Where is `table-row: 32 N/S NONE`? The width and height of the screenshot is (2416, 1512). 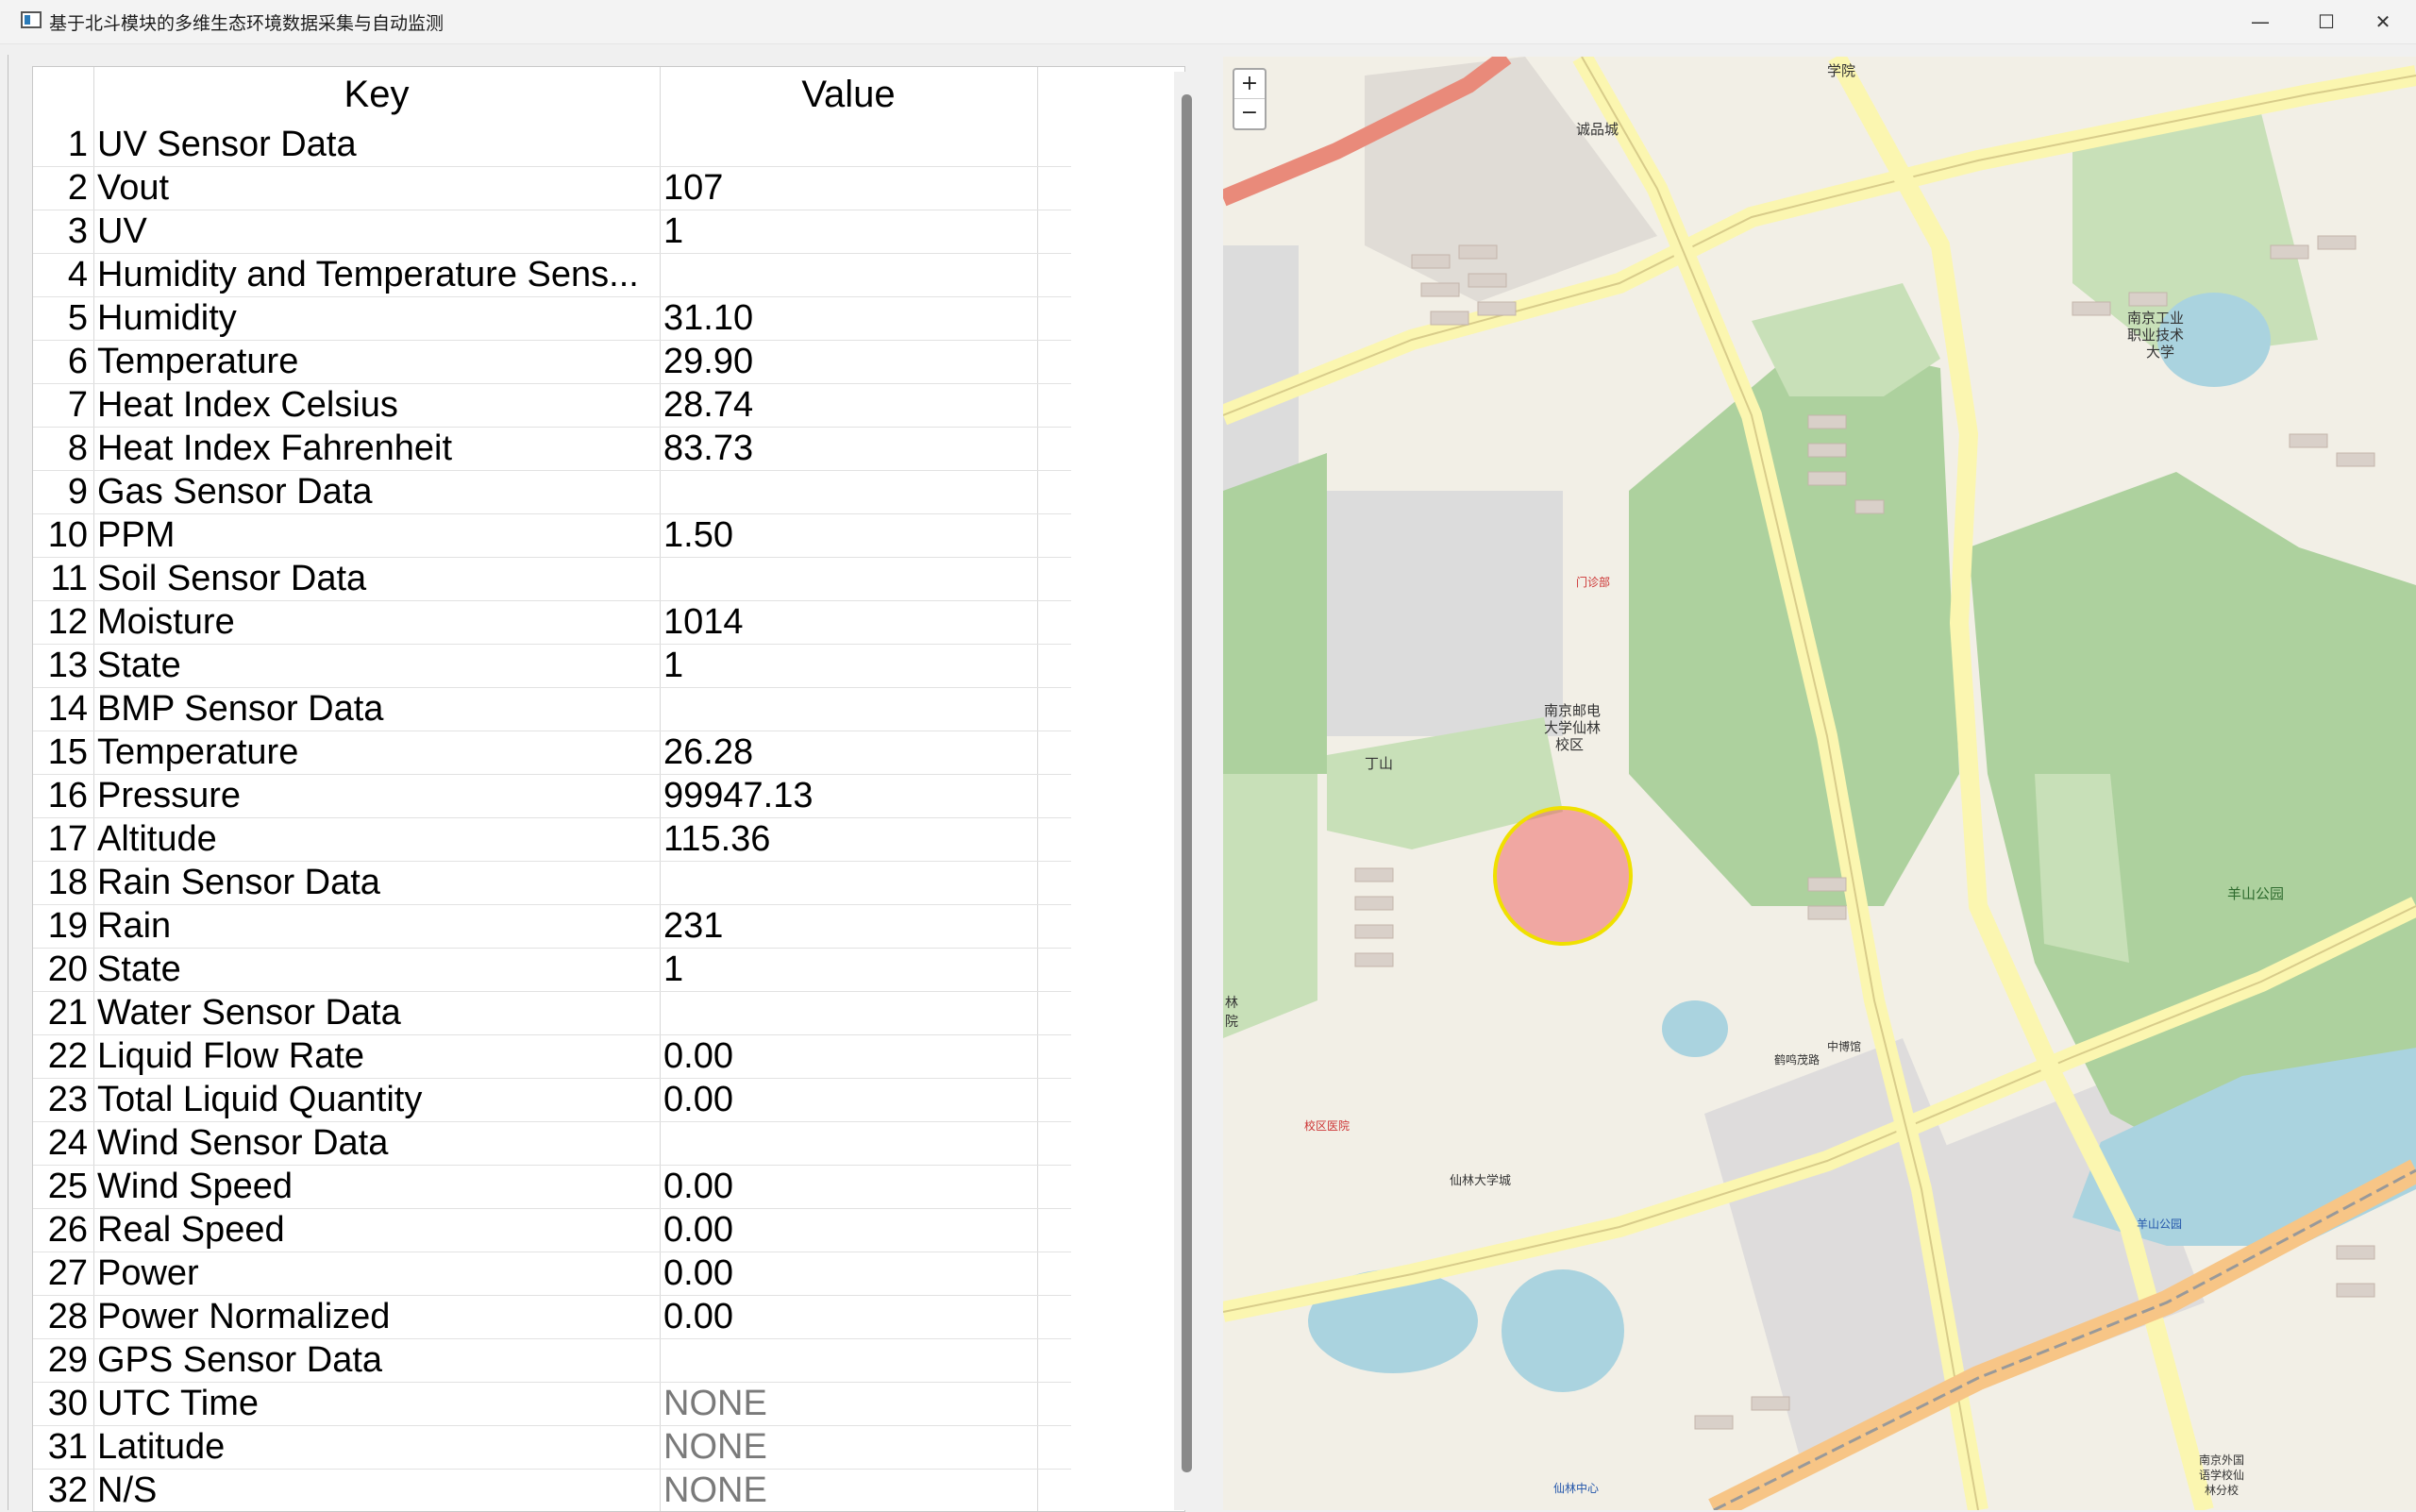
table-row: 32 N/S NONE is located at coordinates (552, 1490).